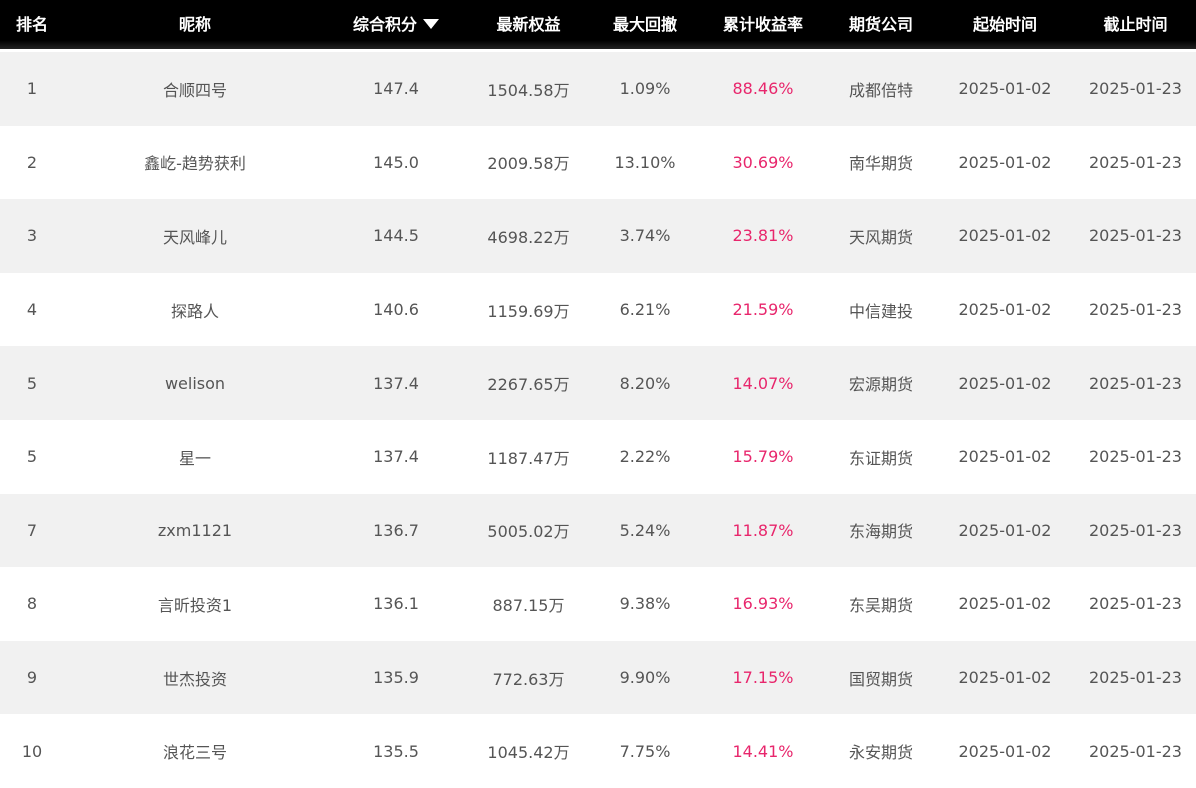 The width and height of the screenshot is (1196, 788). I want to click on cell-return: 14.07%, so click(763, 383).